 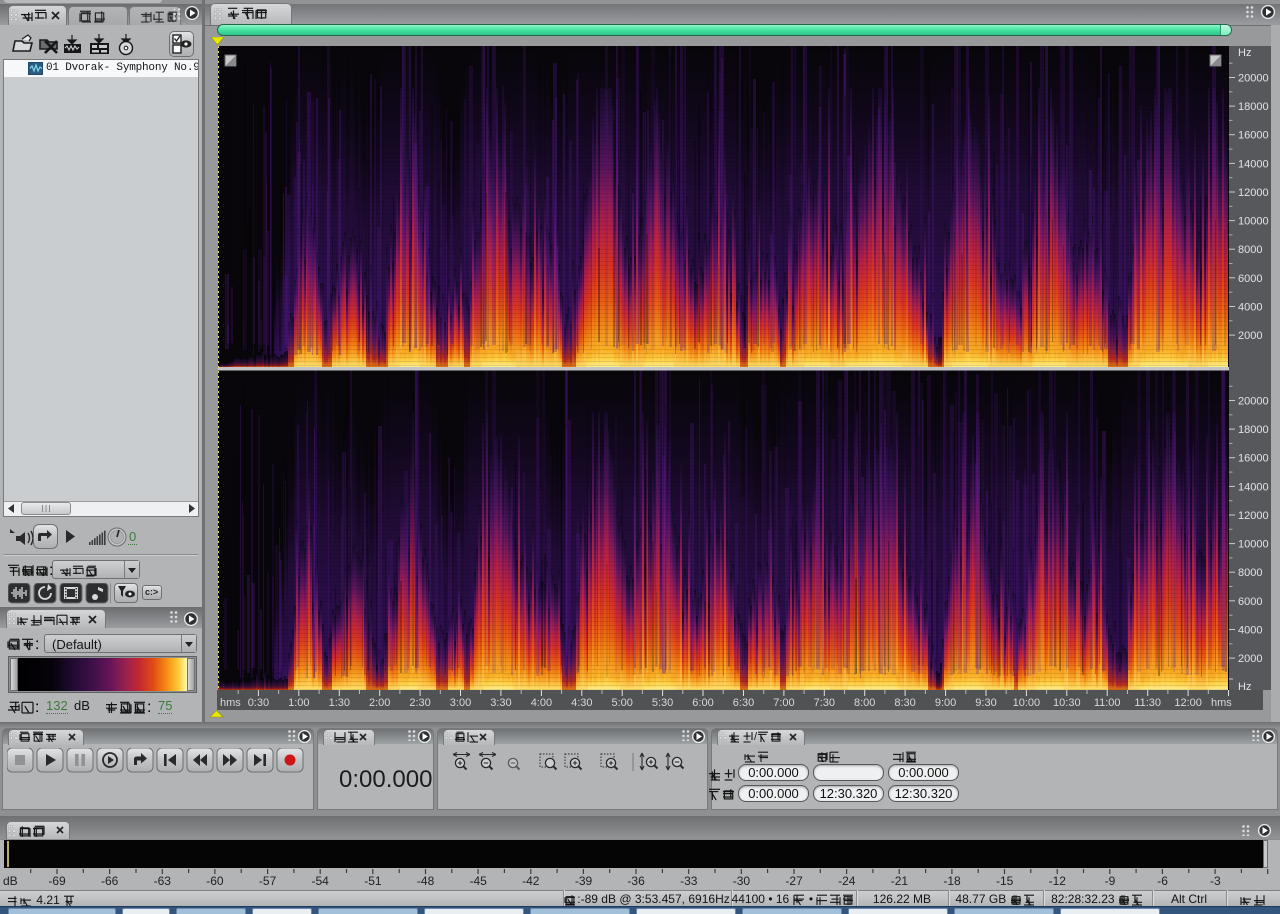 I want to click on svg-text: -39, so click(x=584, y=881).